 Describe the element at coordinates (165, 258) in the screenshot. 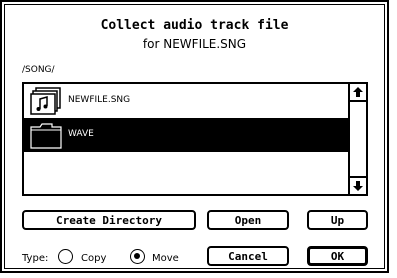

I see `move-radio-label: Move` at that location.